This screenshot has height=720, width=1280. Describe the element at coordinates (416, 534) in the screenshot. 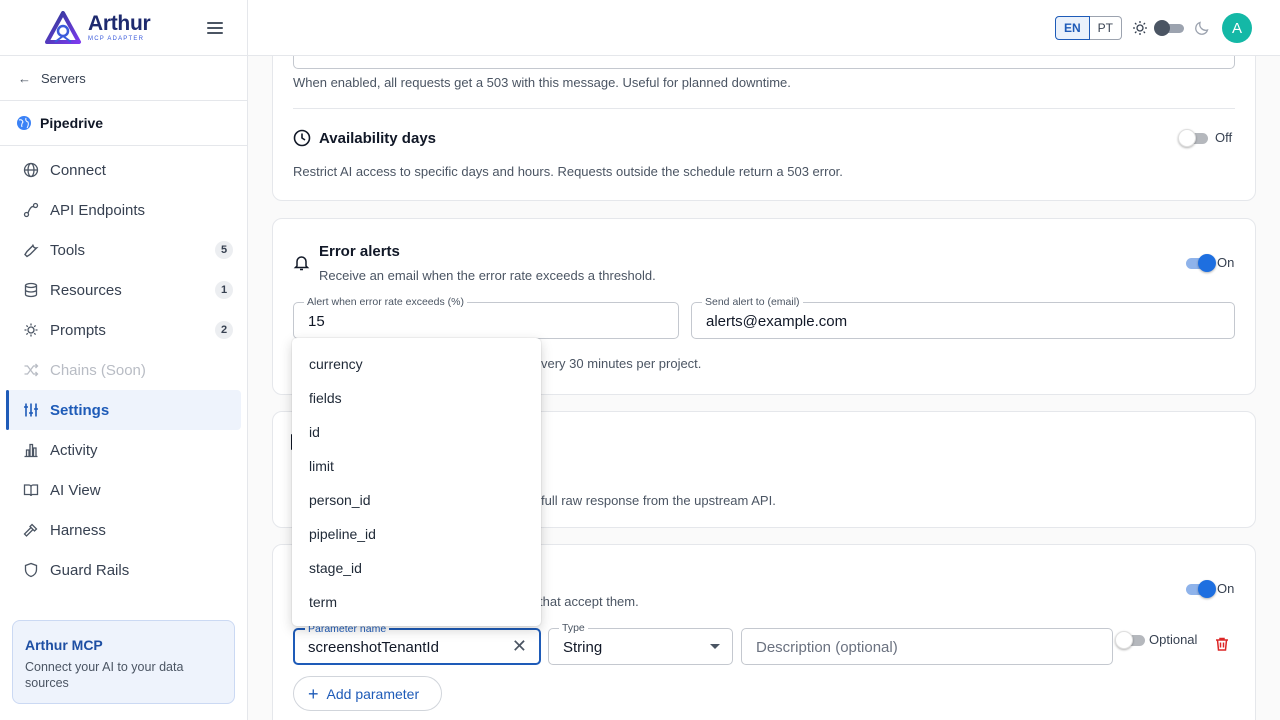

I see `dropdown-option: pipeline_id` at that location.